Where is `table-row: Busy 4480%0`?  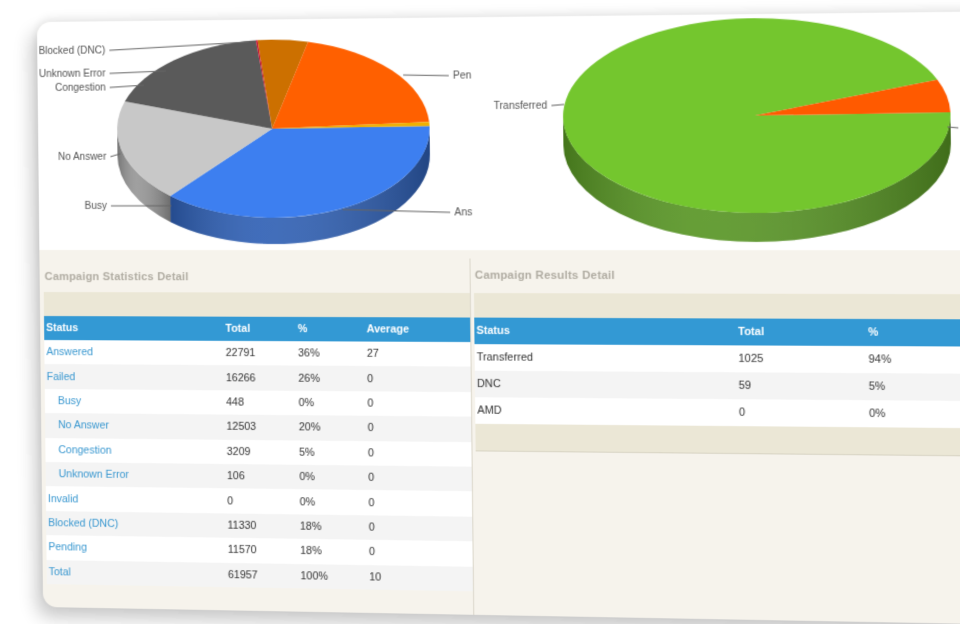 table-row: Busy 4480%0 is located at coordinates (258, 403).